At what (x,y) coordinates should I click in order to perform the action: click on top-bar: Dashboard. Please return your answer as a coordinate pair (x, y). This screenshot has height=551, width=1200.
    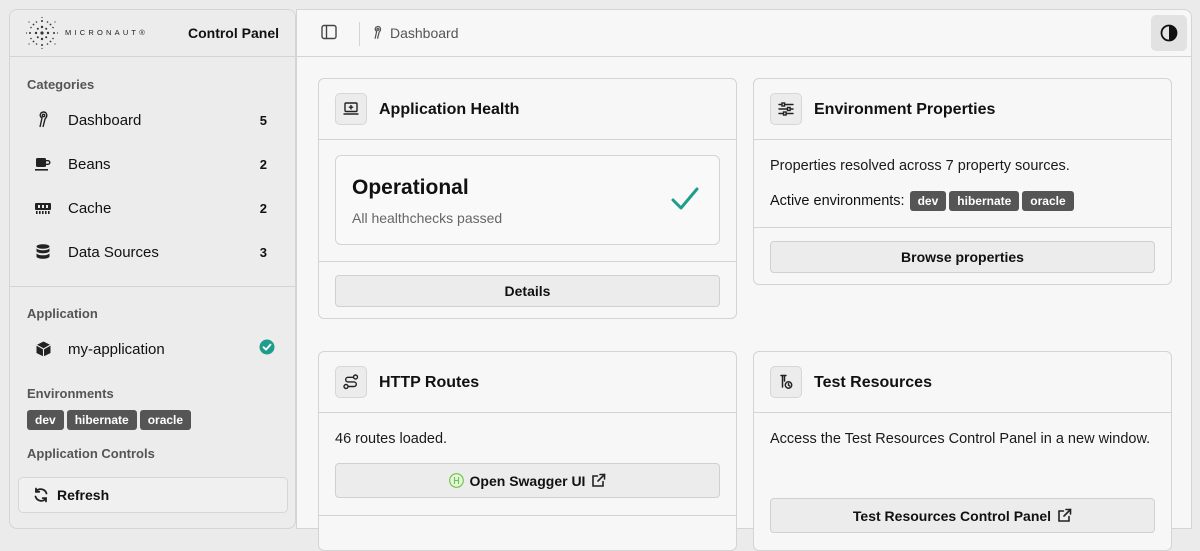
    Looking at the image, I should click on (744, 33).